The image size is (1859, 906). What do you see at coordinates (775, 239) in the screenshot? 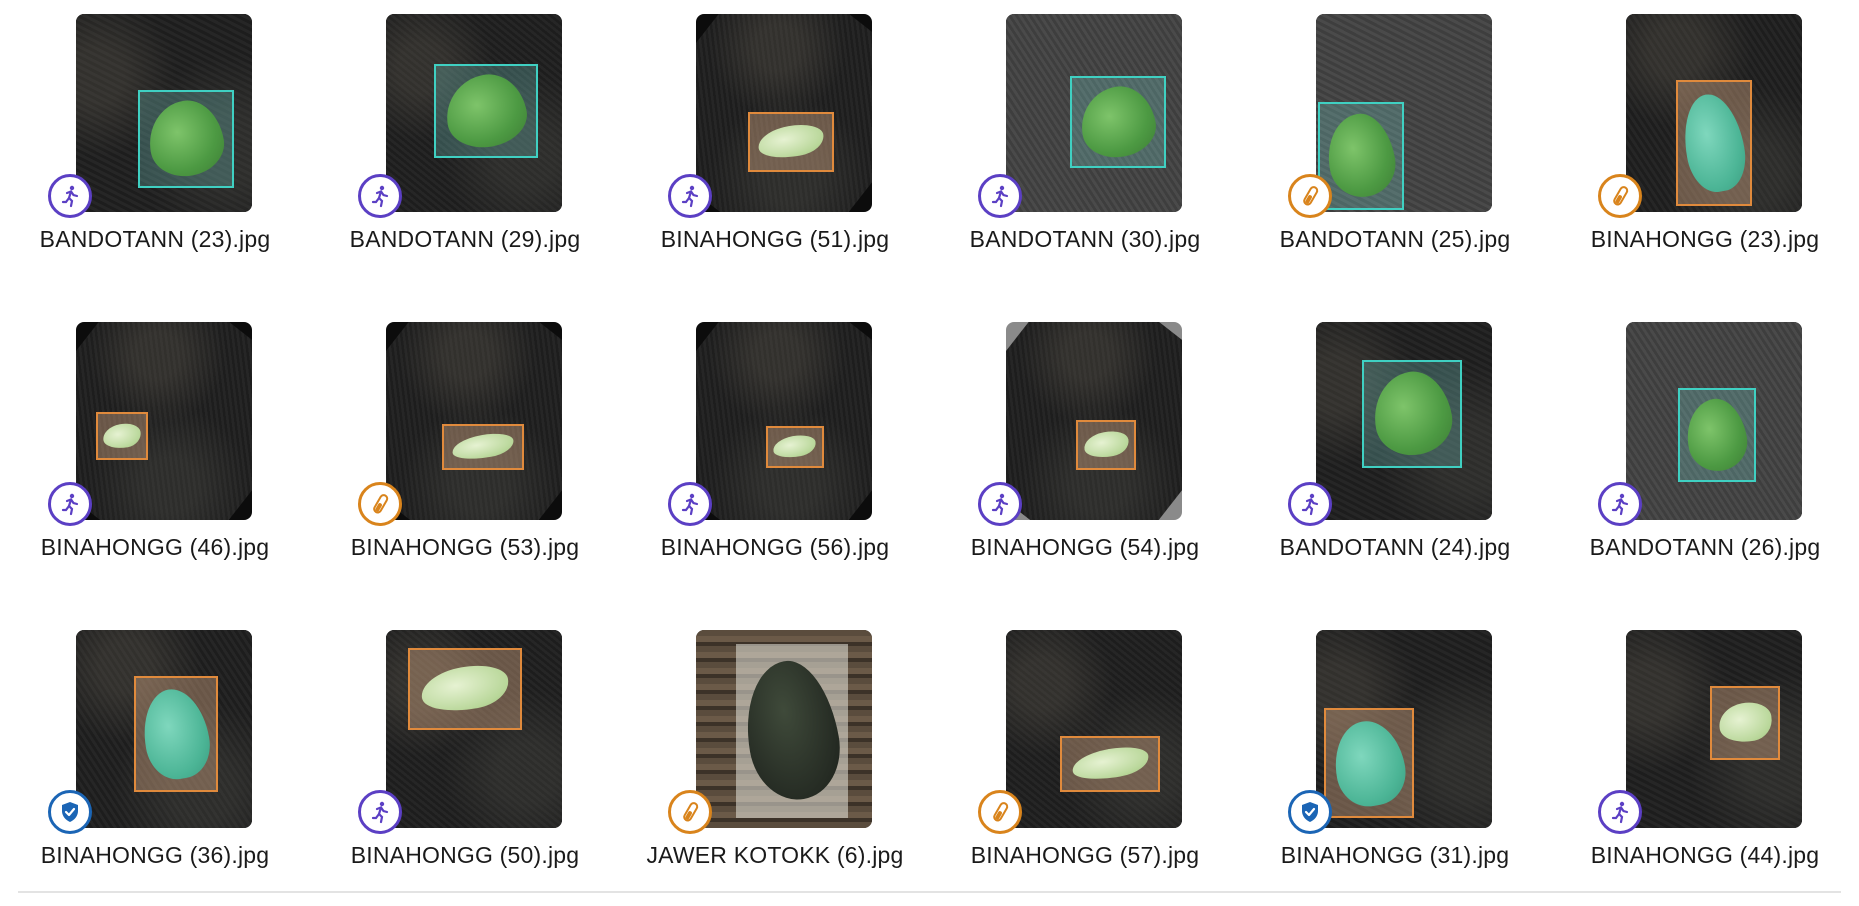
I see `file-name: BINAHONGG (51).jpg` at bounding box center [775, 239].